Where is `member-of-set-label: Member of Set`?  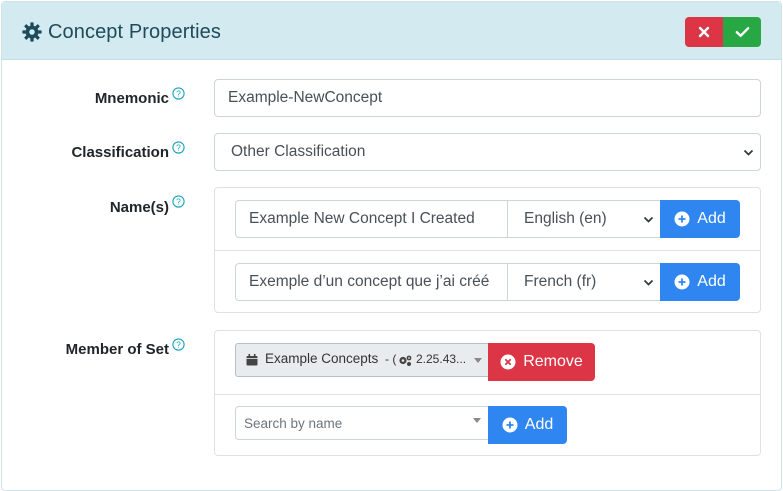
member-of-set-label: Member of Set is located at coordinates (117, 349).